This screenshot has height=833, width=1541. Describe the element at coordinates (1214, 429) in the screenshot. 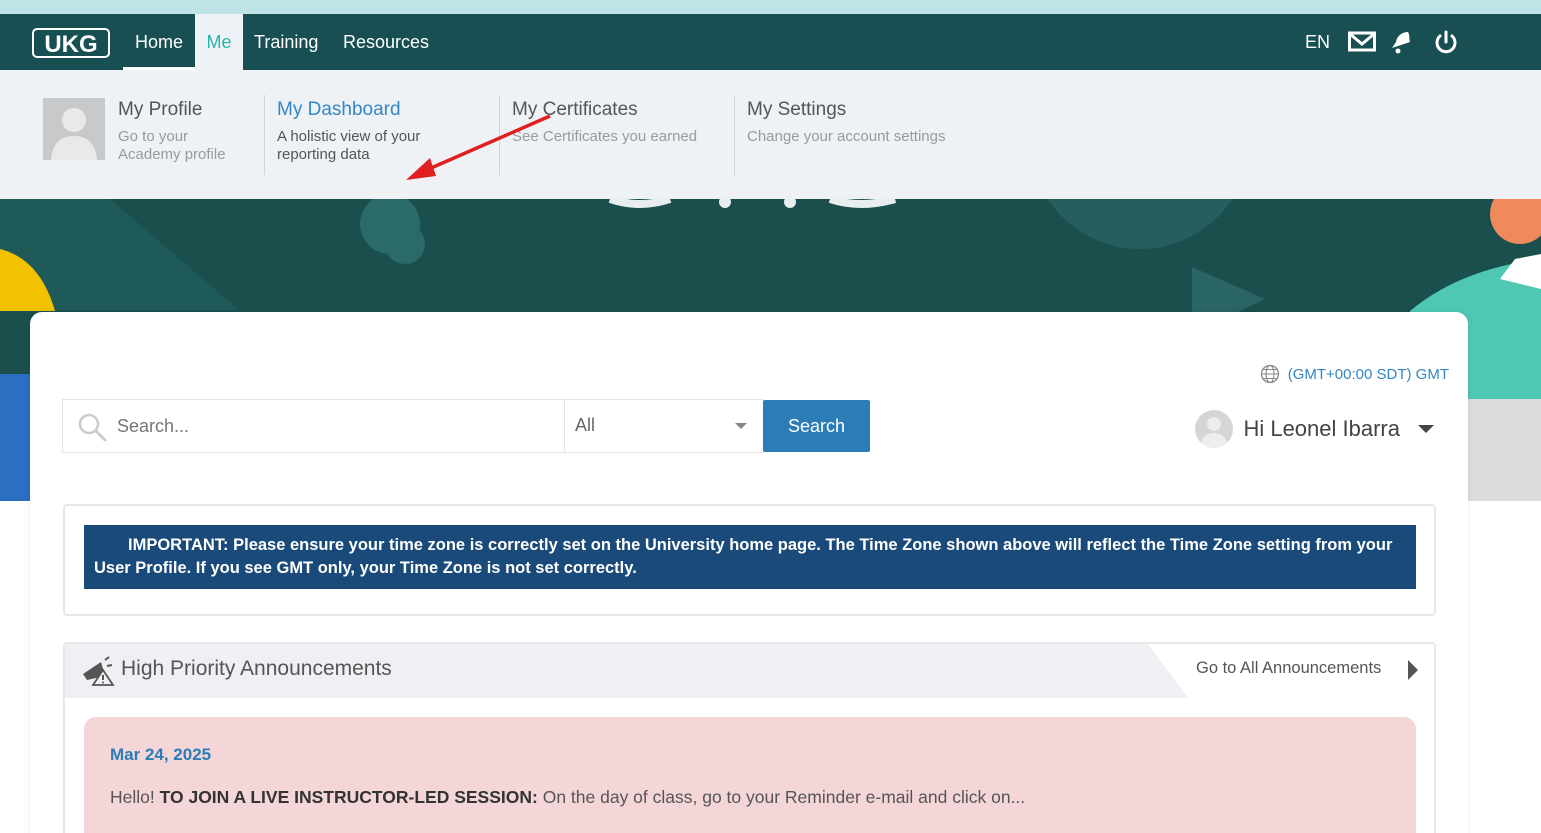

I see `avatar` at that location.